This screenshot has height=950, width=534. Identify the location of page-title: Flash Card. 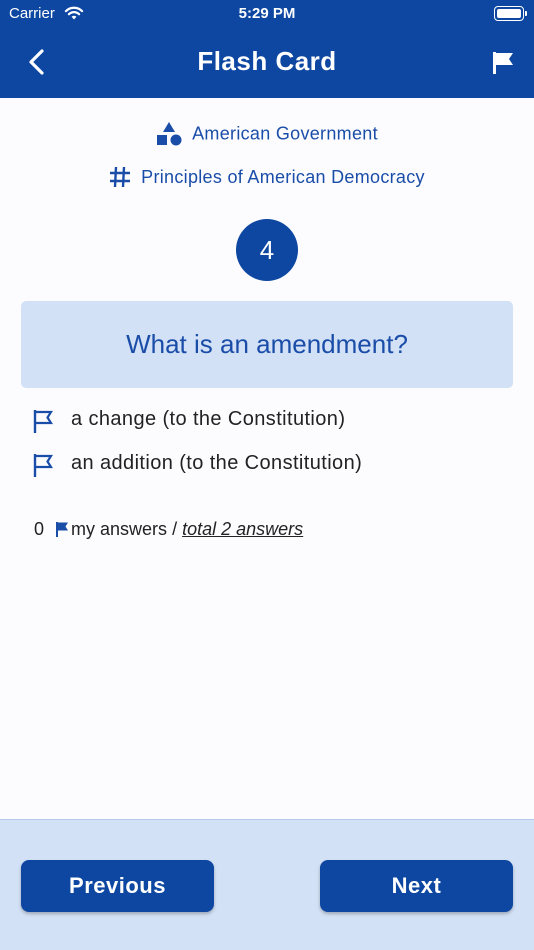
(267, 61).